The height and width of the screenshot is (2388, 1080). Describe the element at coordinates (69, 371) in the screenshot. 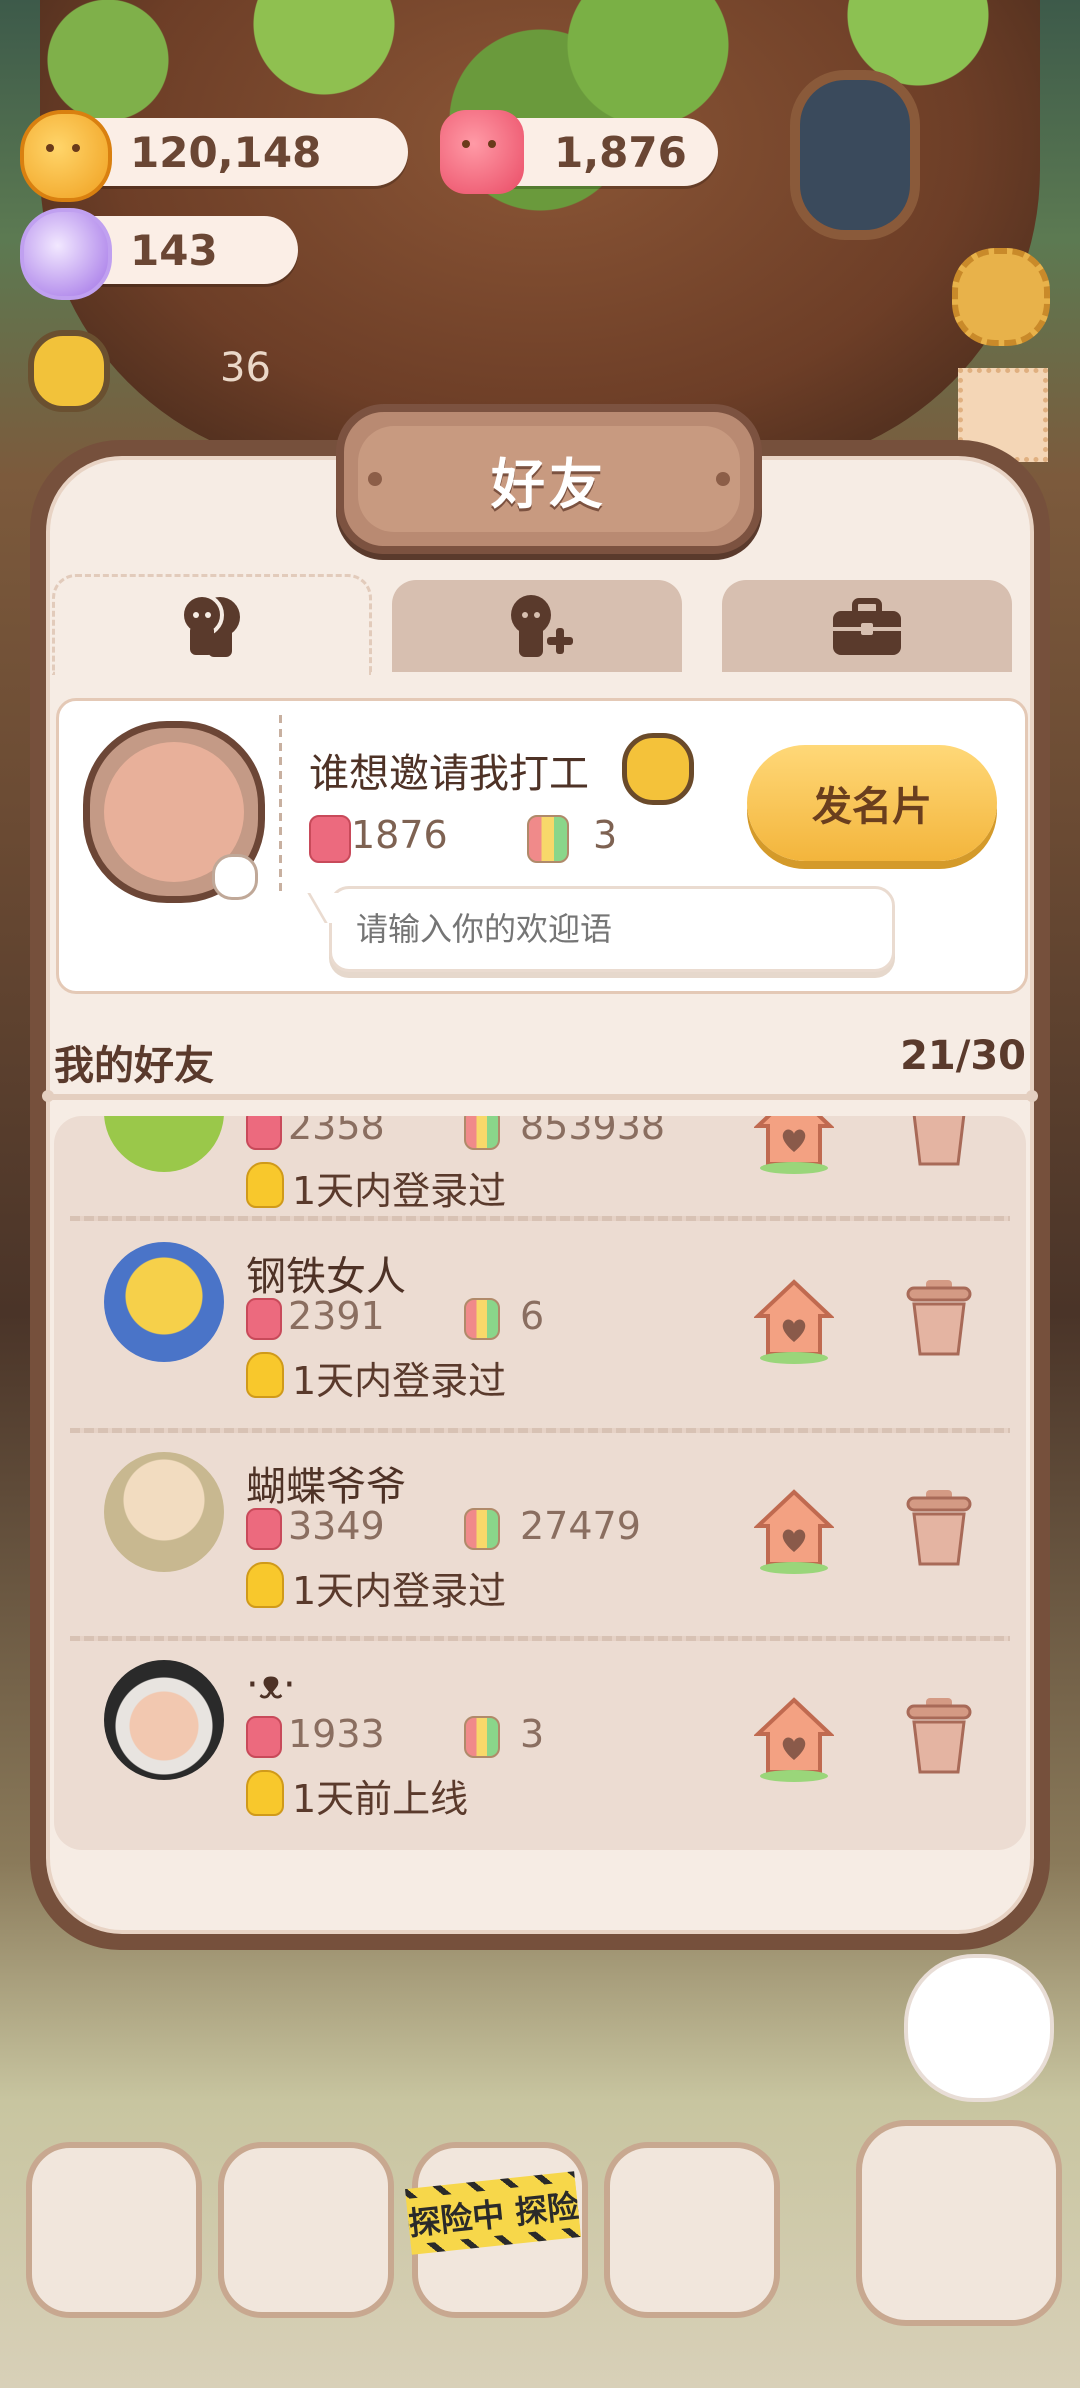

I see `sun-icon` at that location.